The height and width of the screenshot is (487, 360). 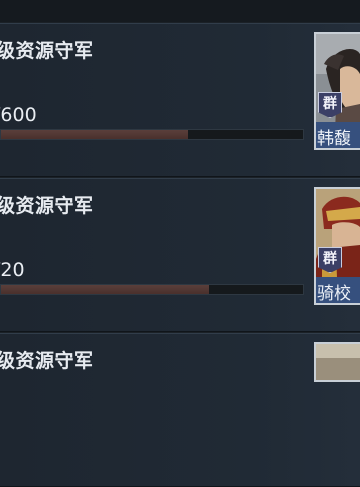 I want to click on progress-text: /20, so click(x=12, y=270).